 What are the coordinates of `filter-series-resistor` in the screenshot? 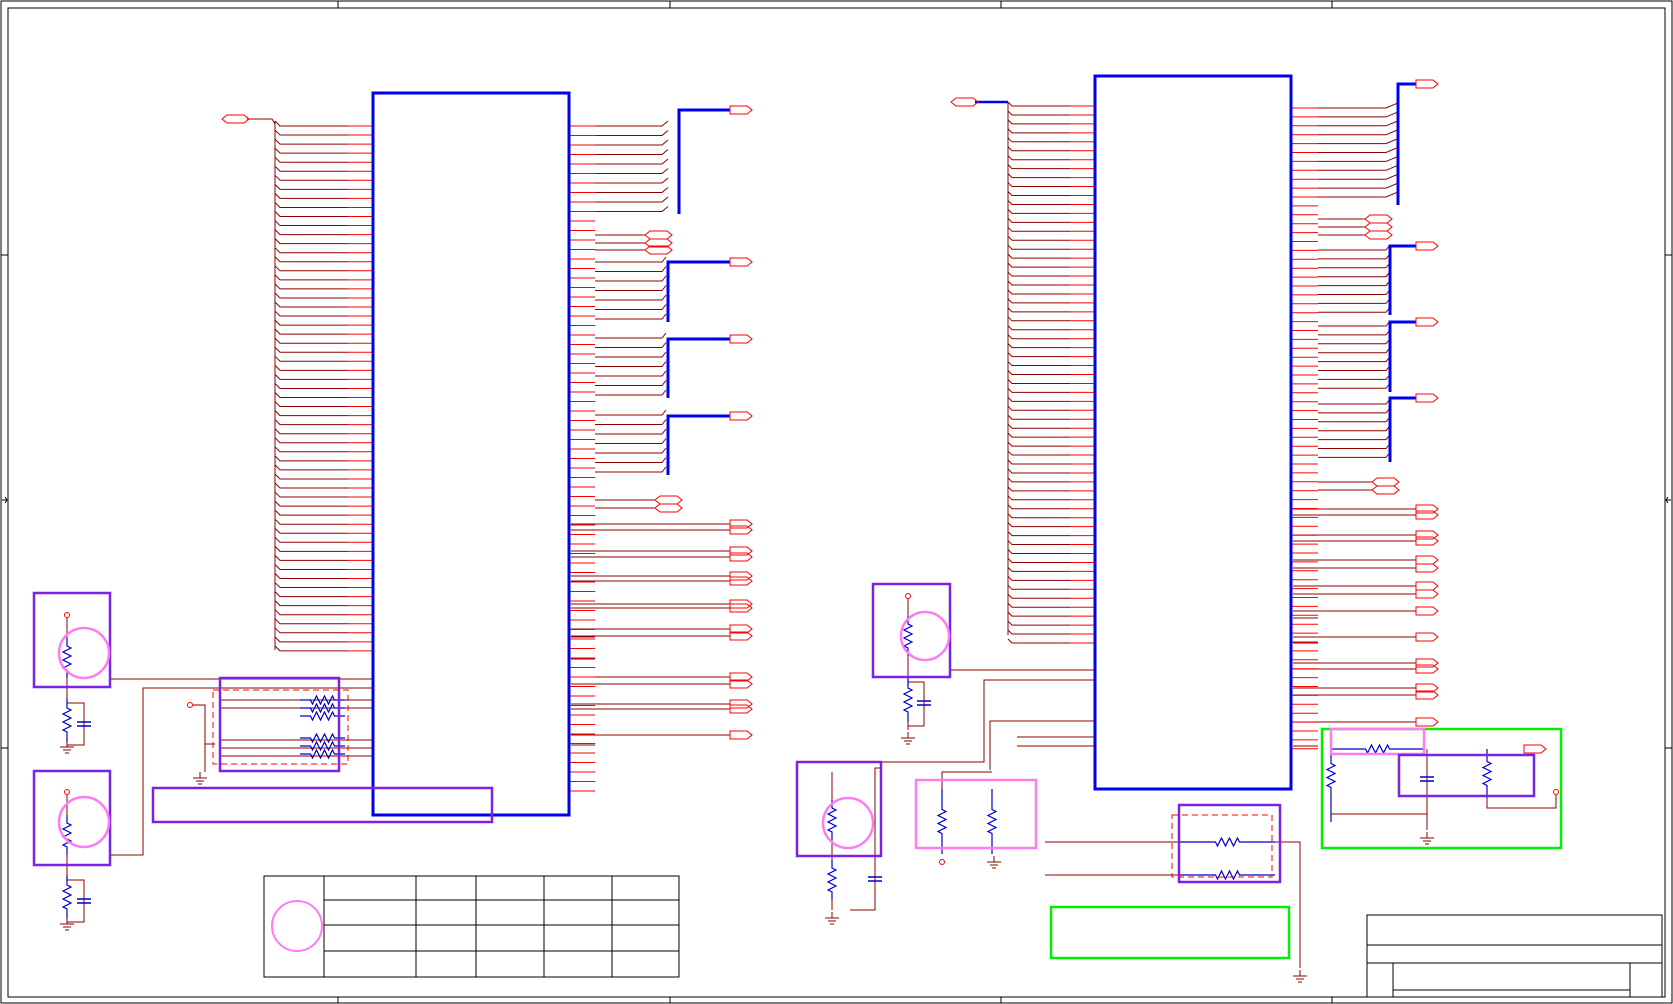 It's located at (1377, 749).